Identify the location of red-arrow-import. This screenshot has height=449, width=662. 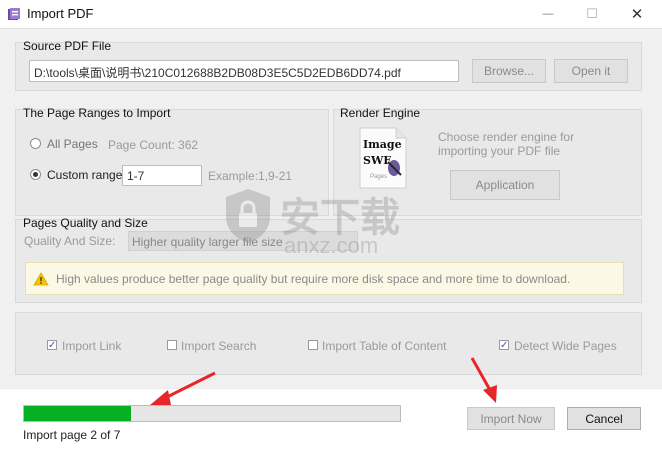
(483, 380).